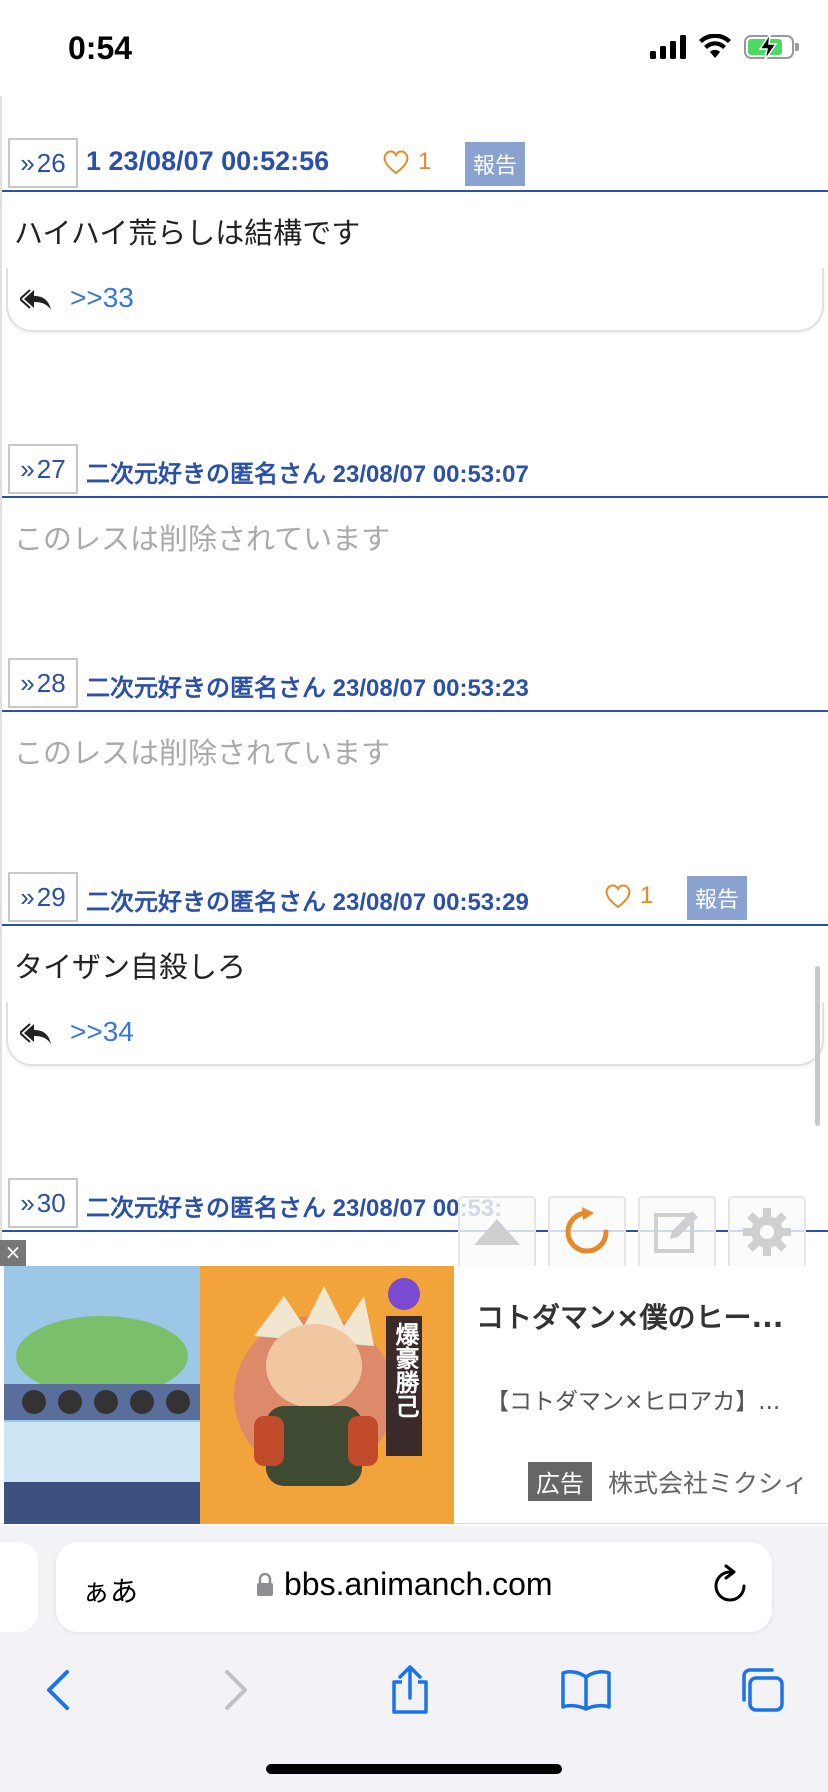 This screenshot has height=1792, width=828. I want to click on lock-icon, so click(265, 1584).